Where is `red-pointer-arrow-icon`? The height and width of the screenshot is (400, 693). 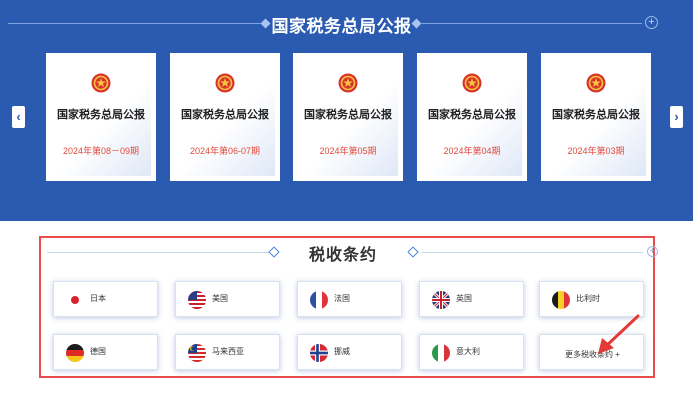 red-pointer-arrow-icon is located at coordinates (619, 334).